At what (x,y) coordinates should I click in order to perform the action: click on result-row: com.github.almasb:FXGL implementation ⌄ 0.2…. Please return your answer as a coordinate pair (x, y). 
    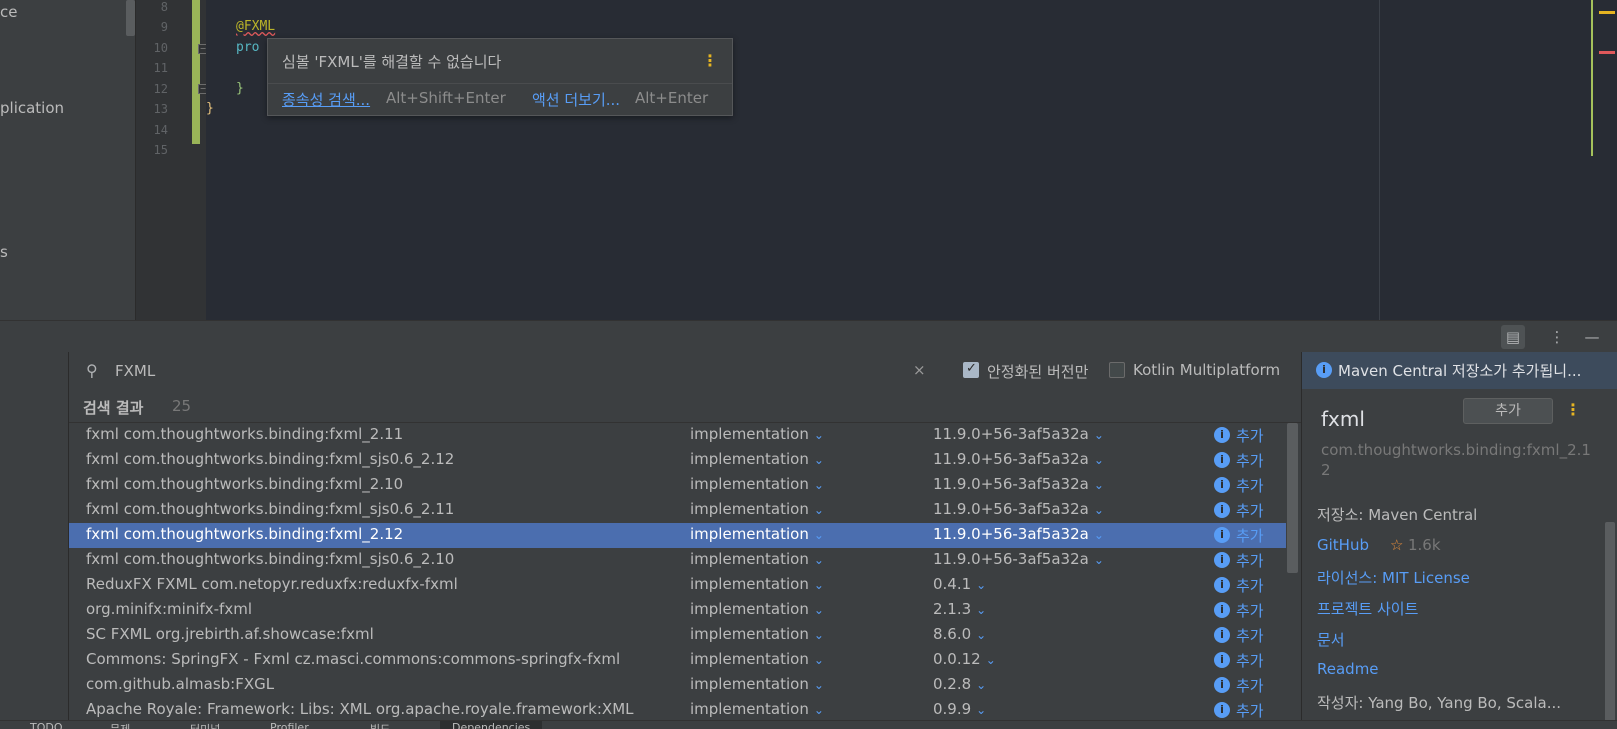
    Looking at the image, I should click on (677, 685).